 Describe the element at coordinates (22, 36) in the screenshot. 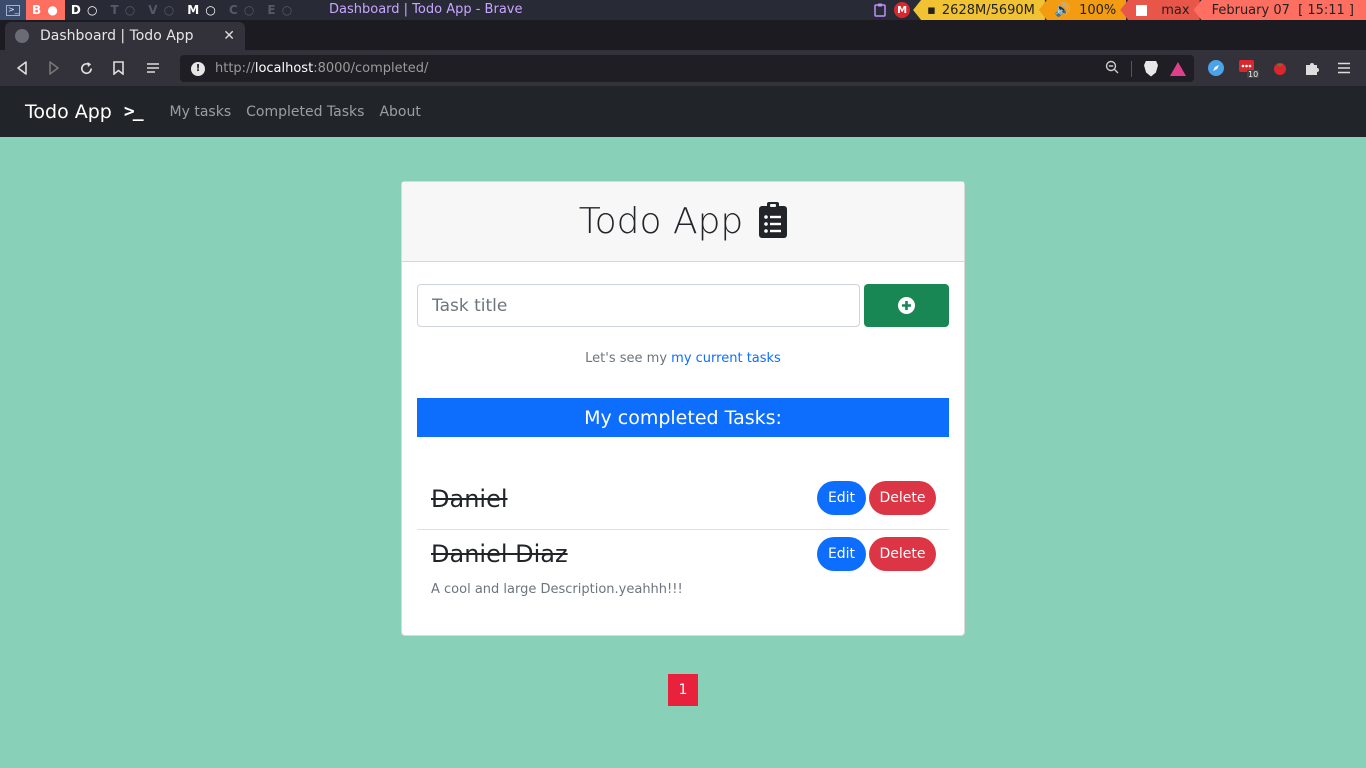

I see `globe-icon` at that location.